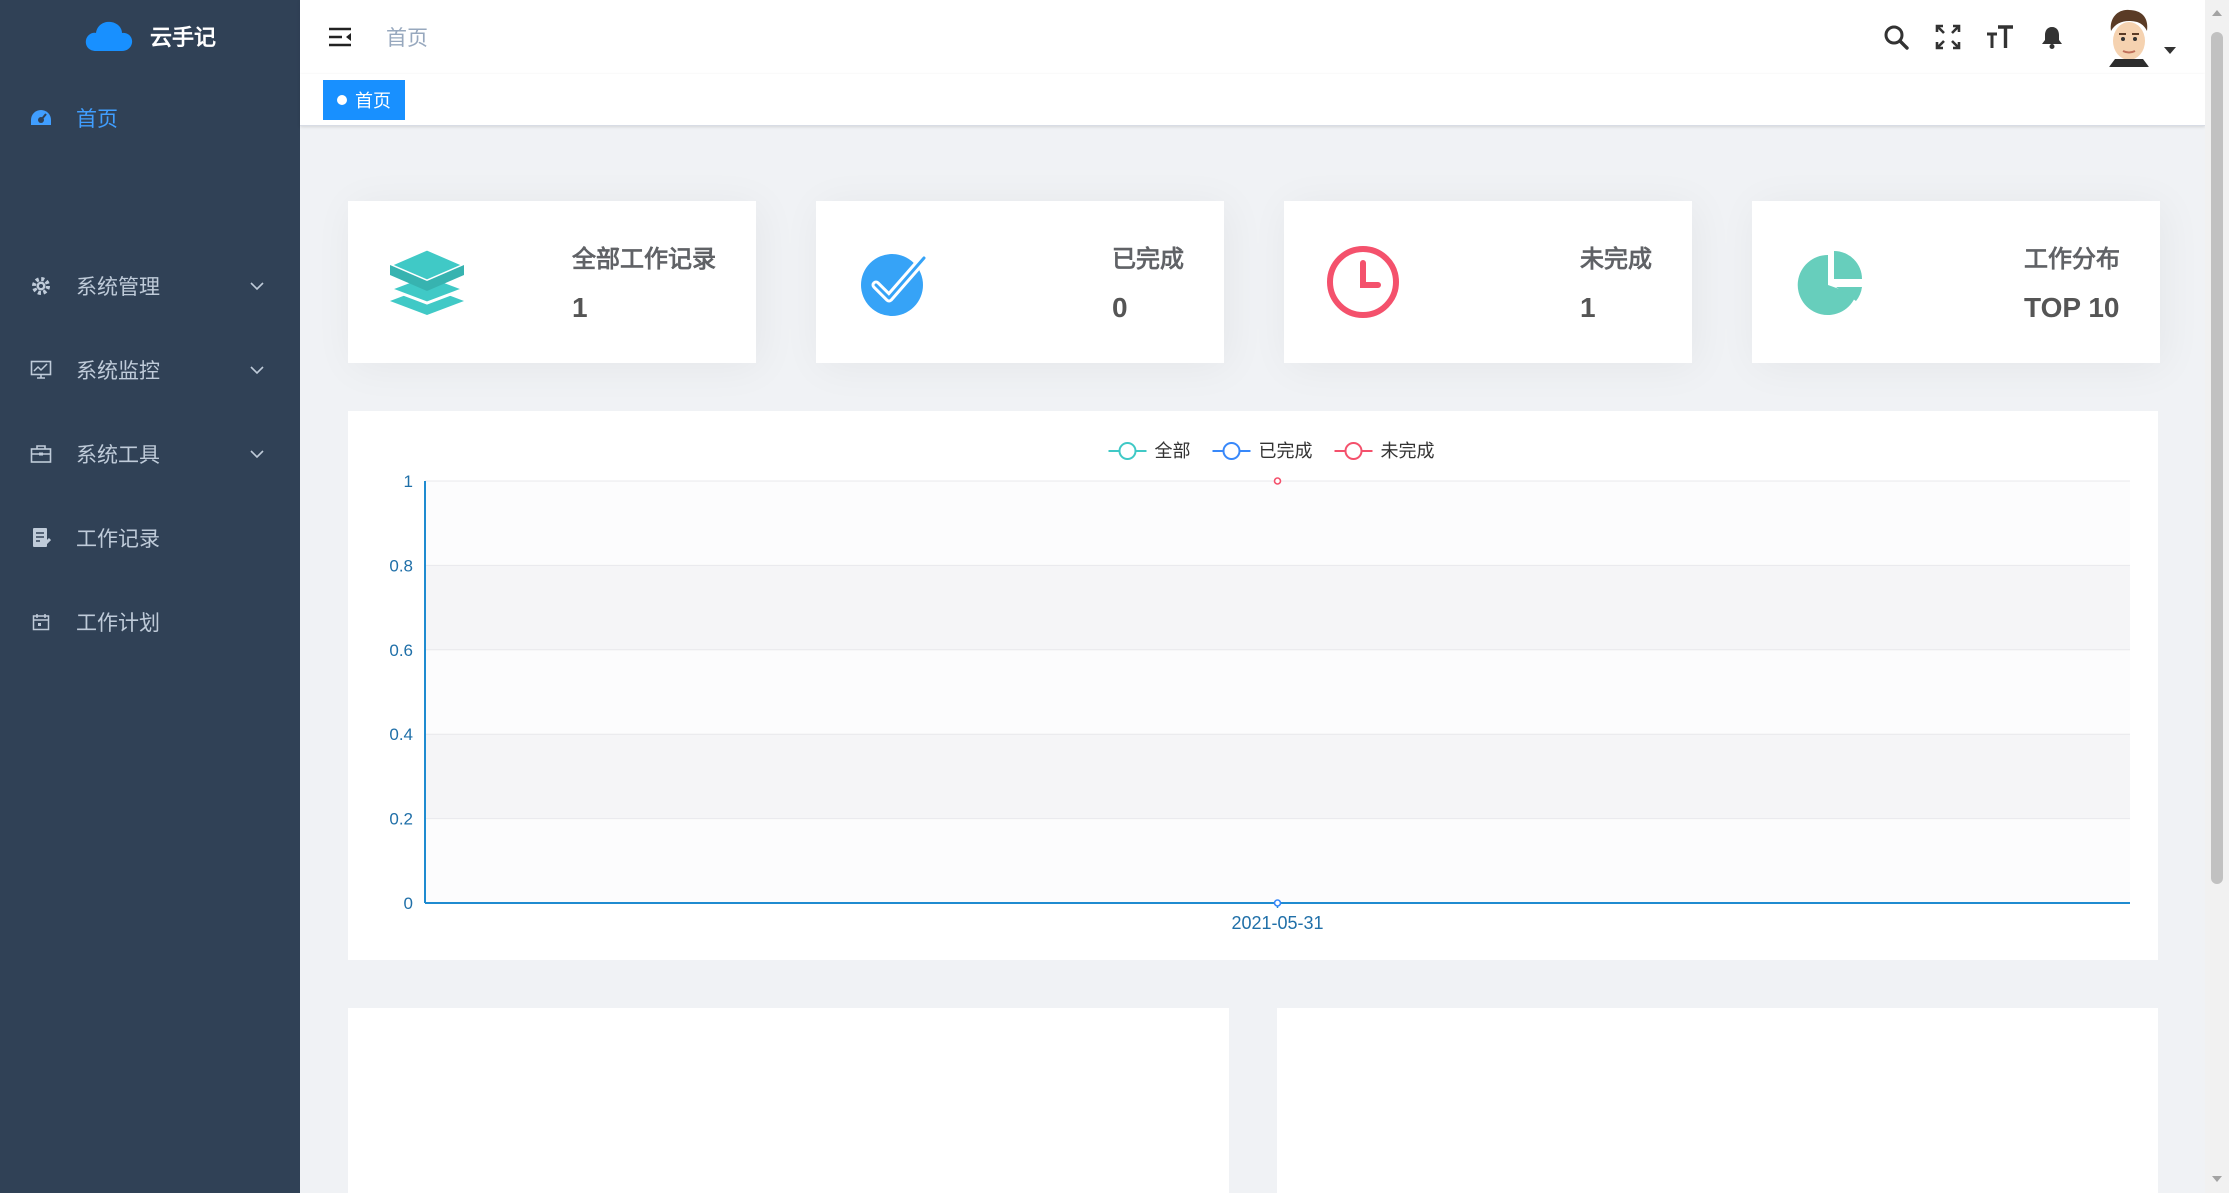  What do you see at coordinates (1120, 307) in the screenshot?
I see `card-value: 0` at bounding box center [1120, 307].